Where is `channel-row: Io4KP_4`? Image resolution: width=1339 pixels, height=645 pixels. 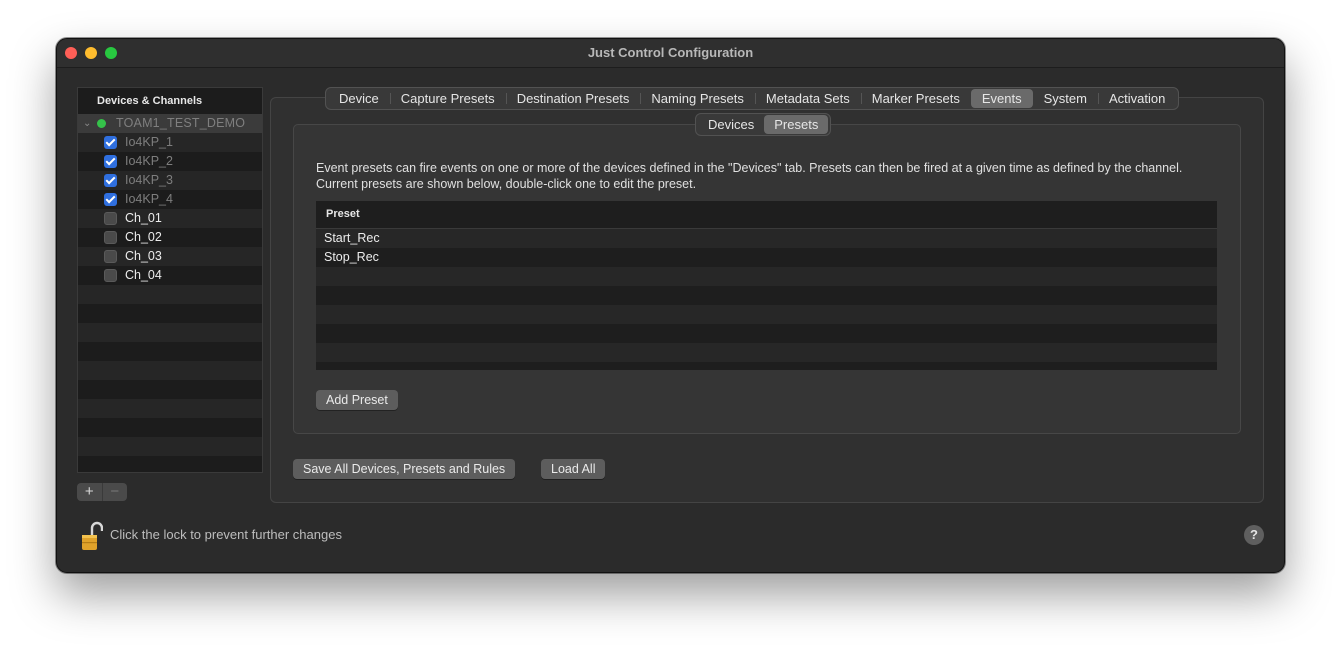
channel-row: Io4KP_4 is located at coordinates (170, 199).